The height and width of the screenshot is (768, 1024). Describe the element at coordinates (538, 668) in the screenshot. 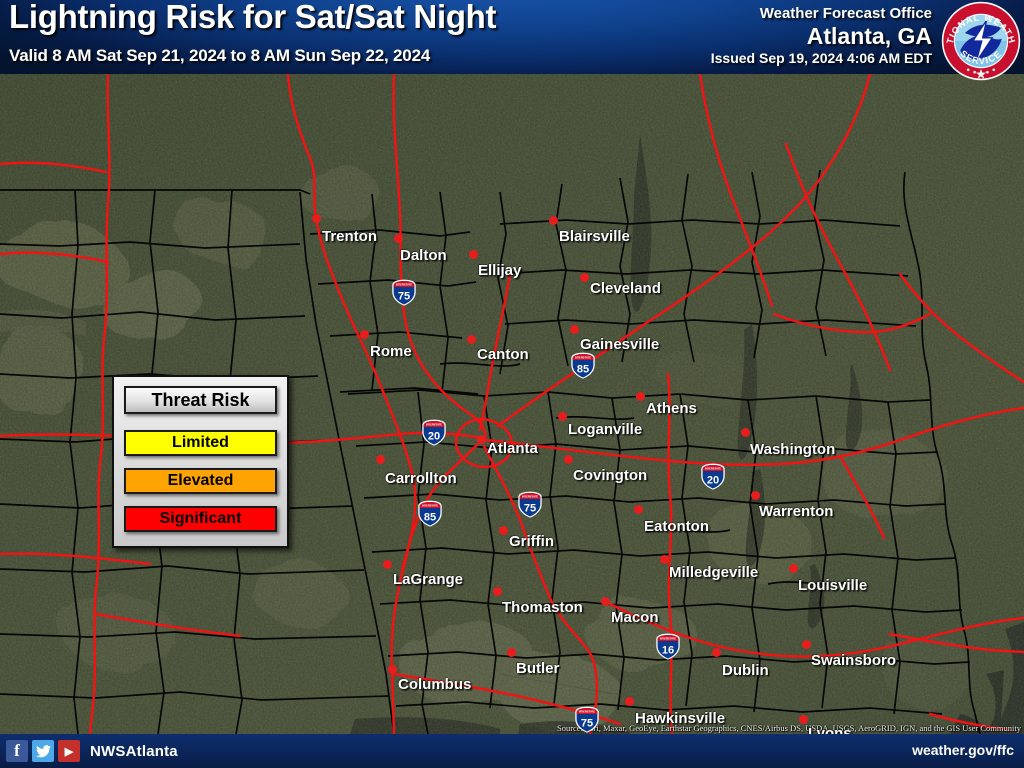

I see `city-label: Butler` at that location.